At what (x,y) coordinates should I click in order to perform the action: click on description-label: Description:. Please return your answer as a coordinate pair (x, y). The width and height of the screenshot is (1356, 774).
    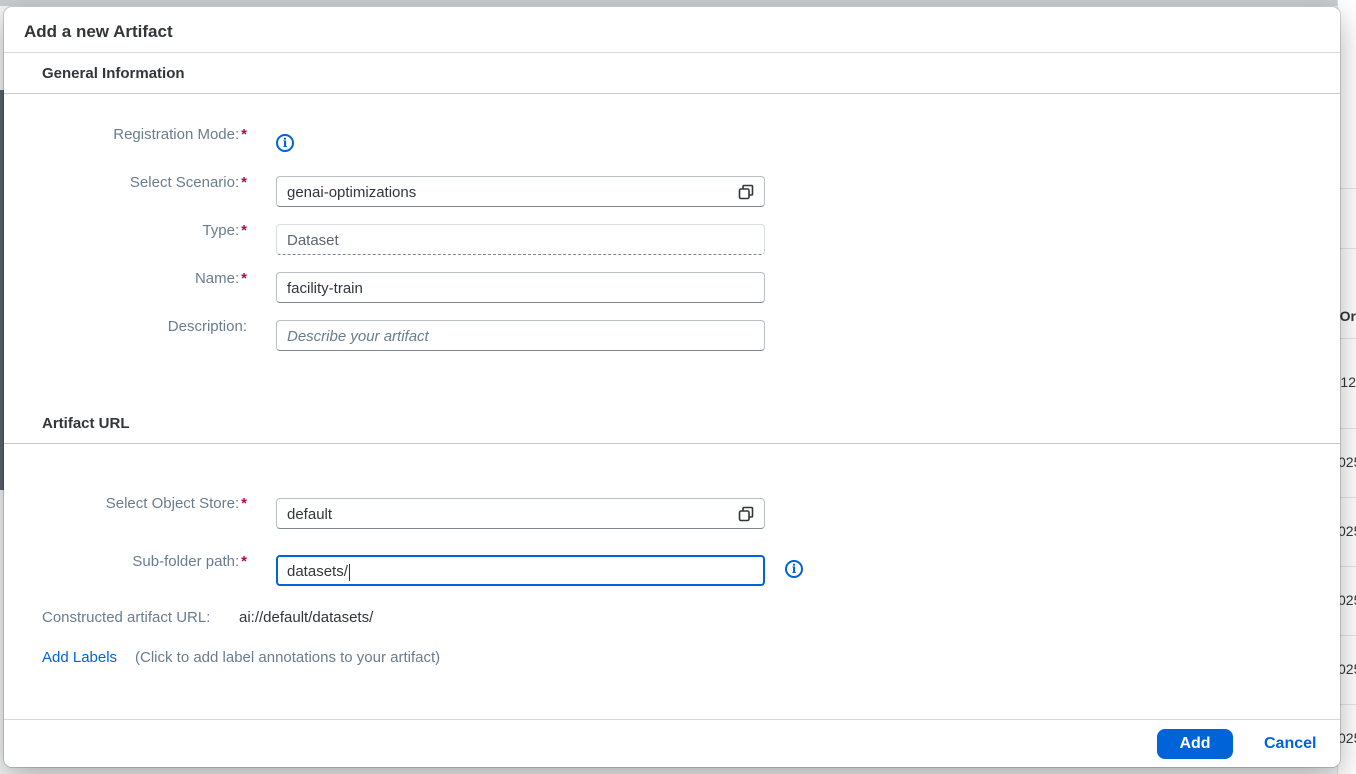
    Looking at the image, I should click on (207, 326).